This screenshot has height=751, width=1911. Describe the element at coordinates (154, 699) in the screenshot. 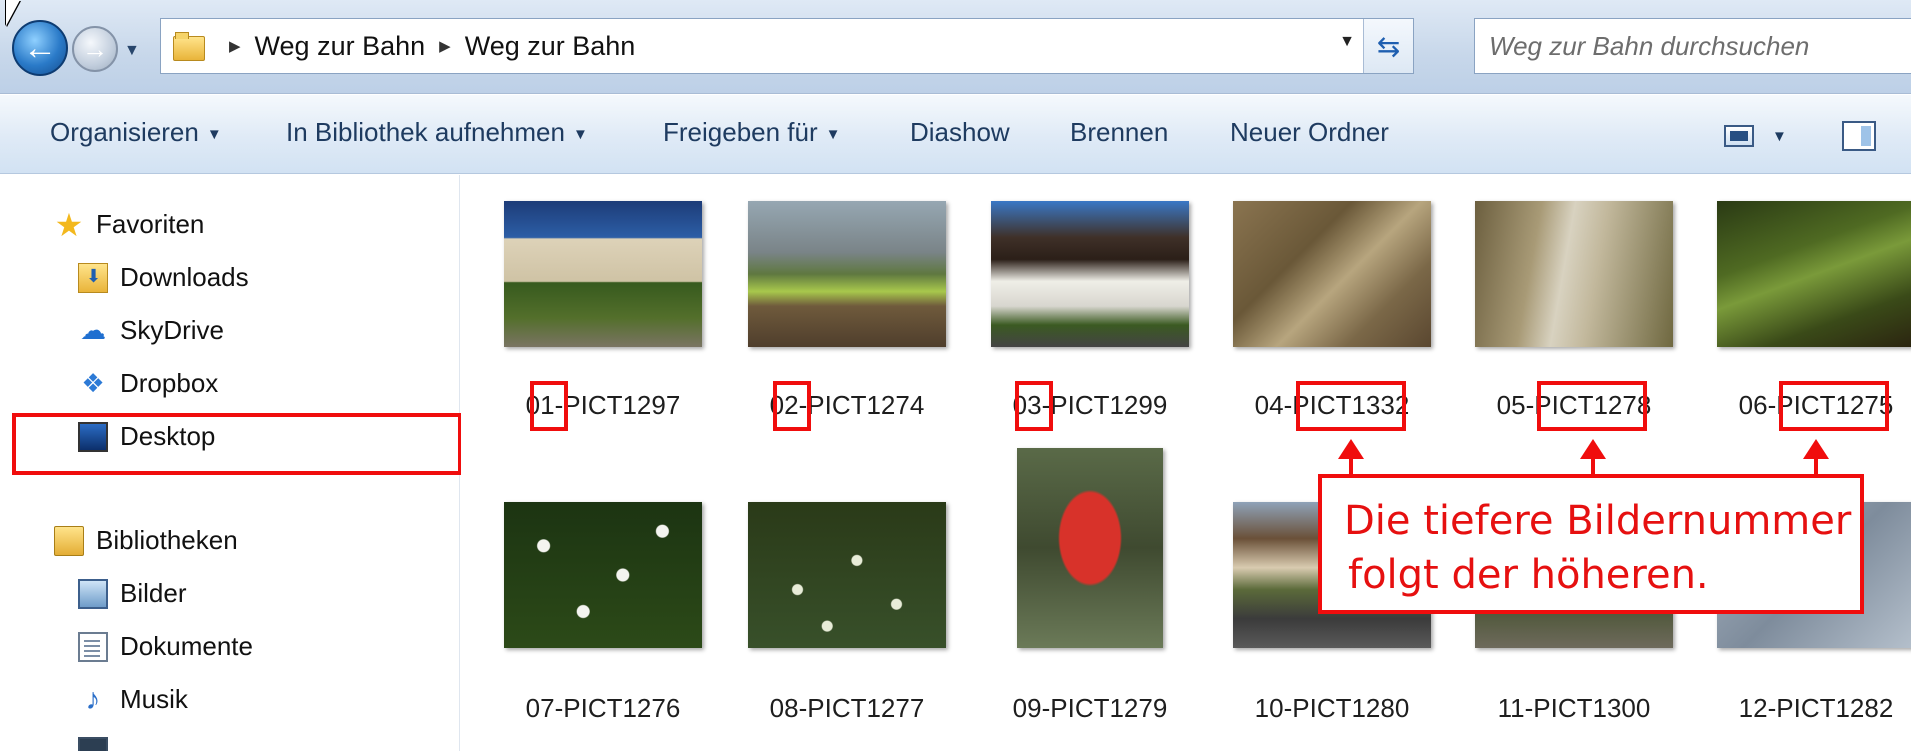

I see `sidebar-item-label: Musik` at that location.